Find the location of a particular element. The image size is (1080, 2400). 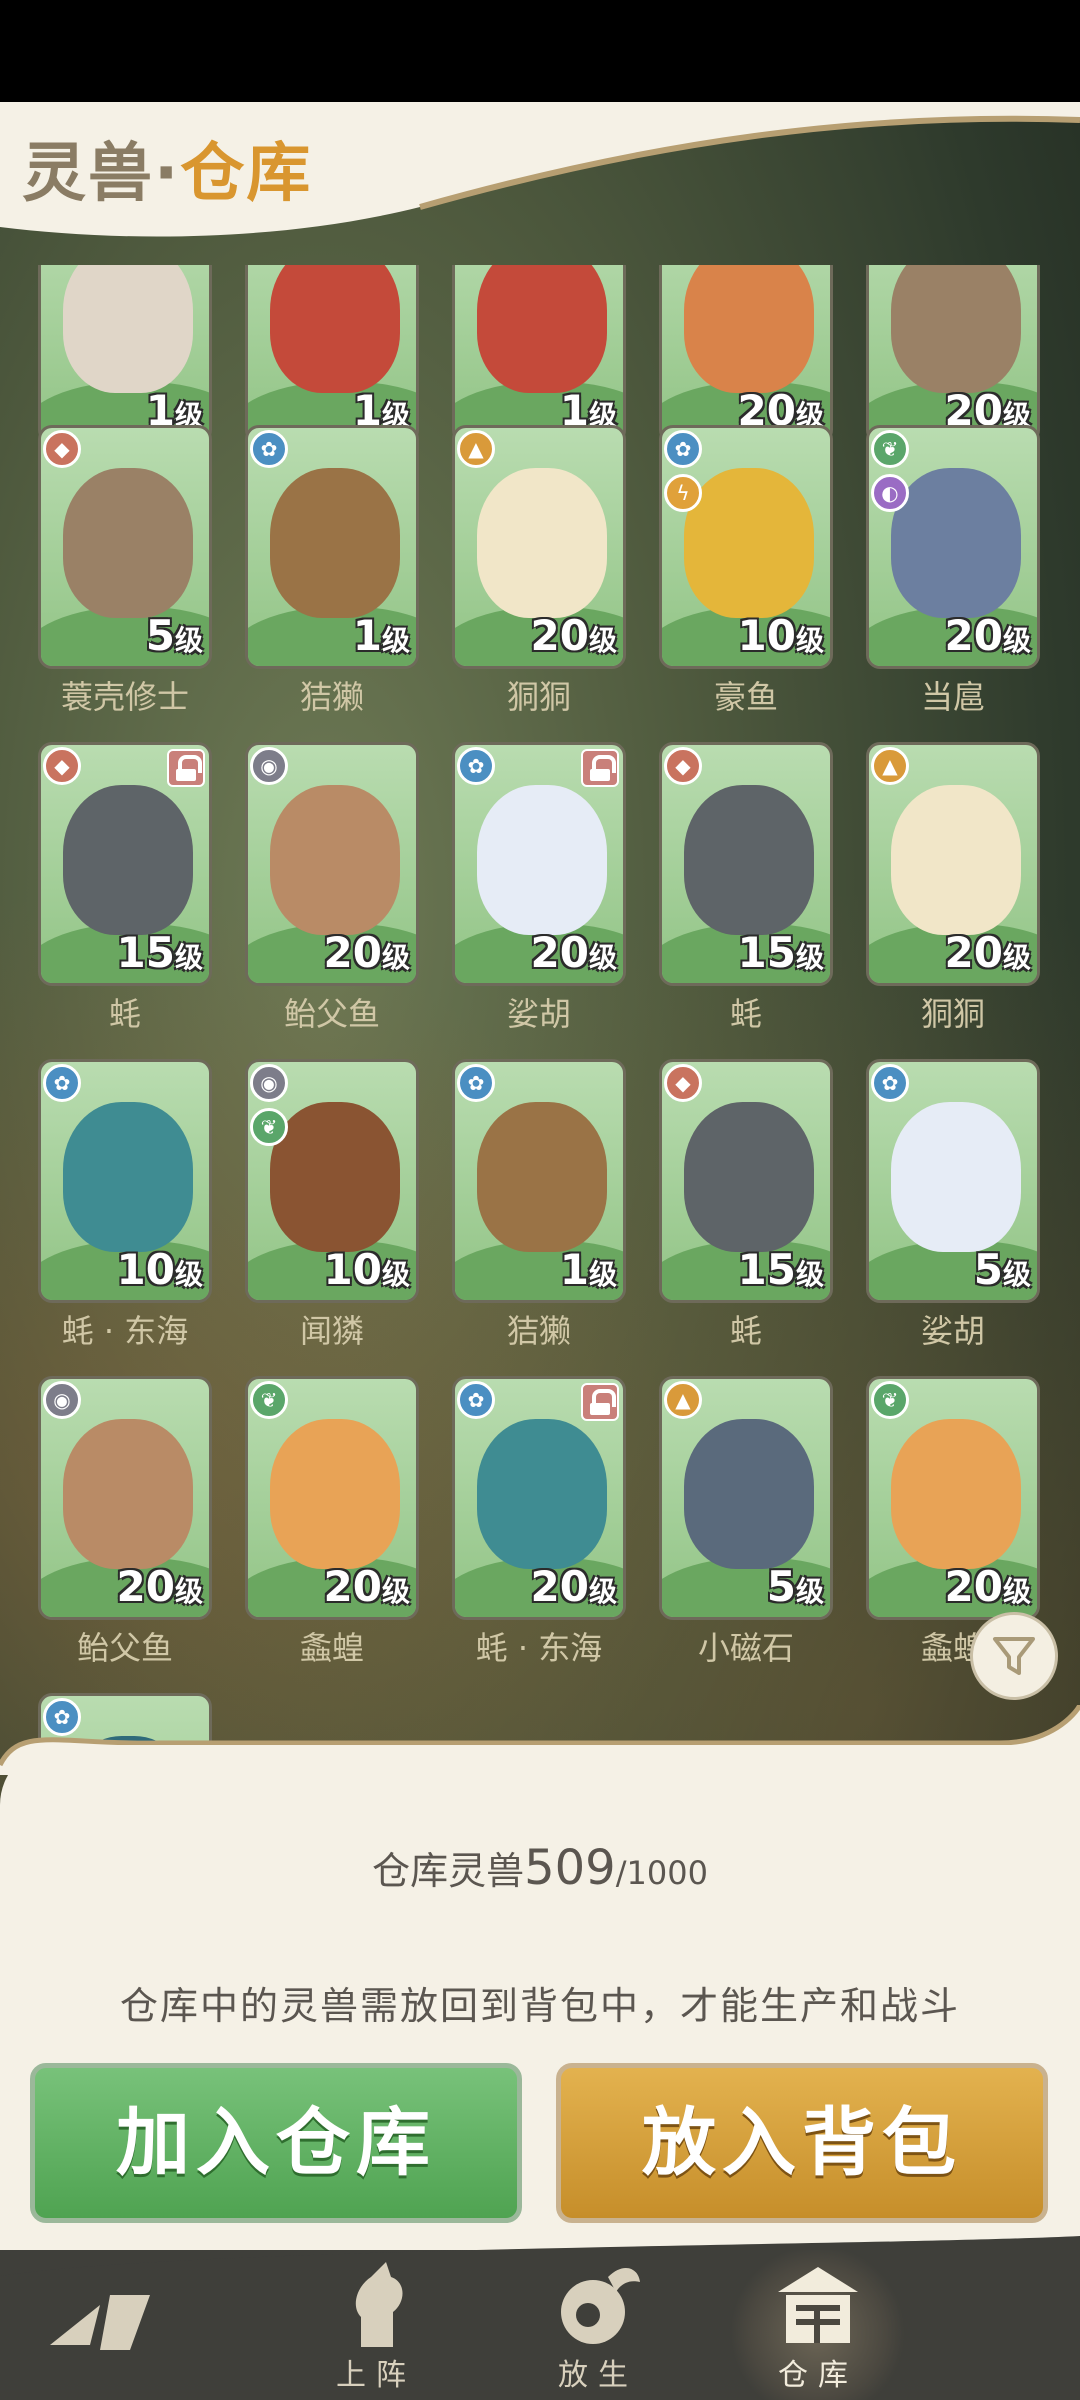

beast-name: 狪狪 is located at coordinates (952, 1014).